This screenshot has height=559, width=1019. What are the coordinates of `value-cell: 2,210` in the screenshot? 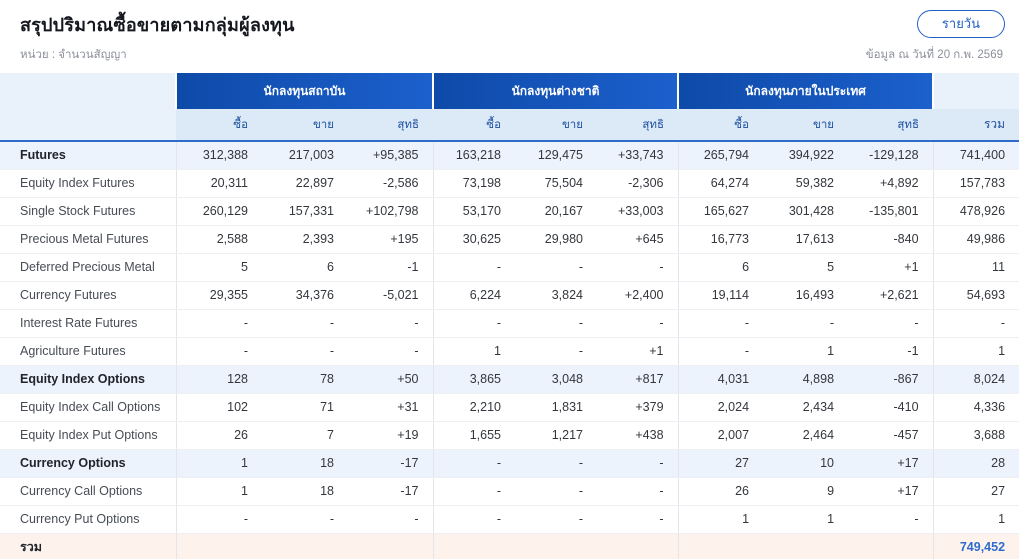 It's located at (473, 407).